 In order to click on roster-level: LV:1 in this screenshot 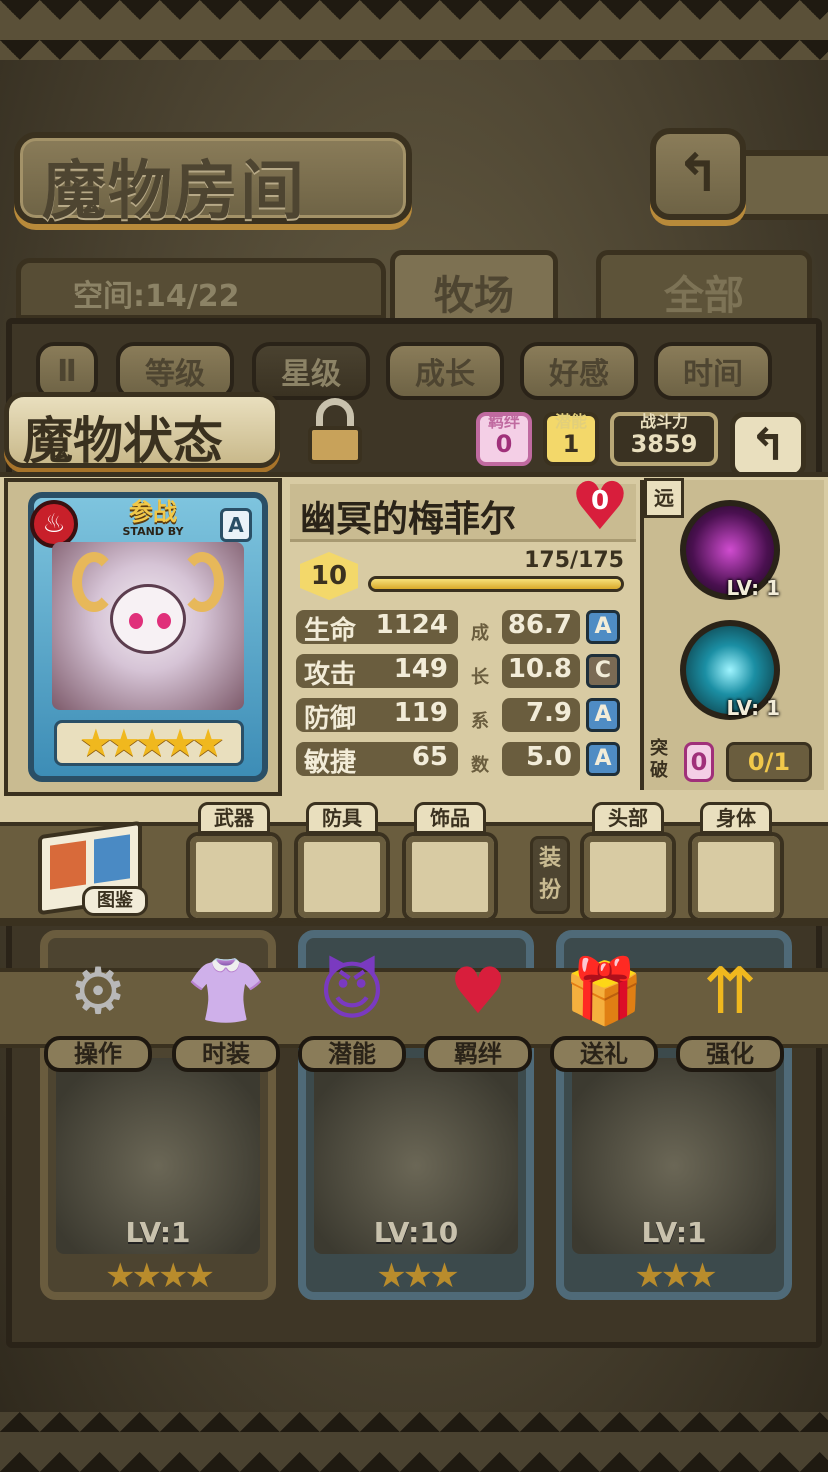, I will do `click(674, 1232)`.